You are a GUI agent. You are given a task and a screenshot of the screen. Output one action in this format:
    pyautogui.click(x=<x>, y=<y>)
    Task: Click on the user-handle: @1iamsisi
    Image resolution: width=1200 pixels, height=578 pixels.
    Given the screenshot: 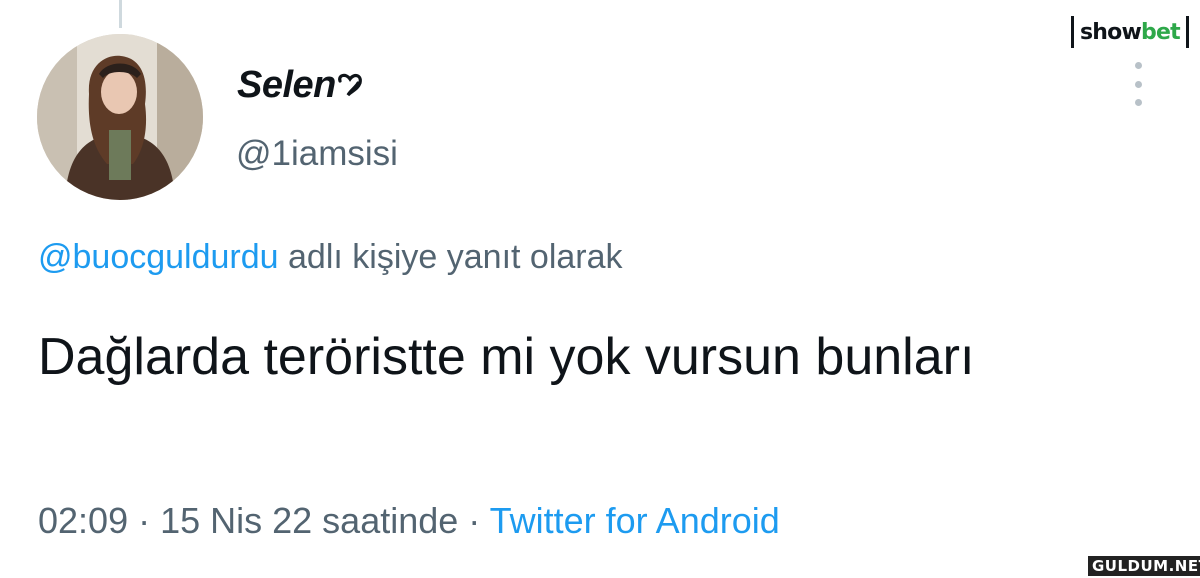 What is the action you would take?
    pyautogui.click(x=317, y=154)
    